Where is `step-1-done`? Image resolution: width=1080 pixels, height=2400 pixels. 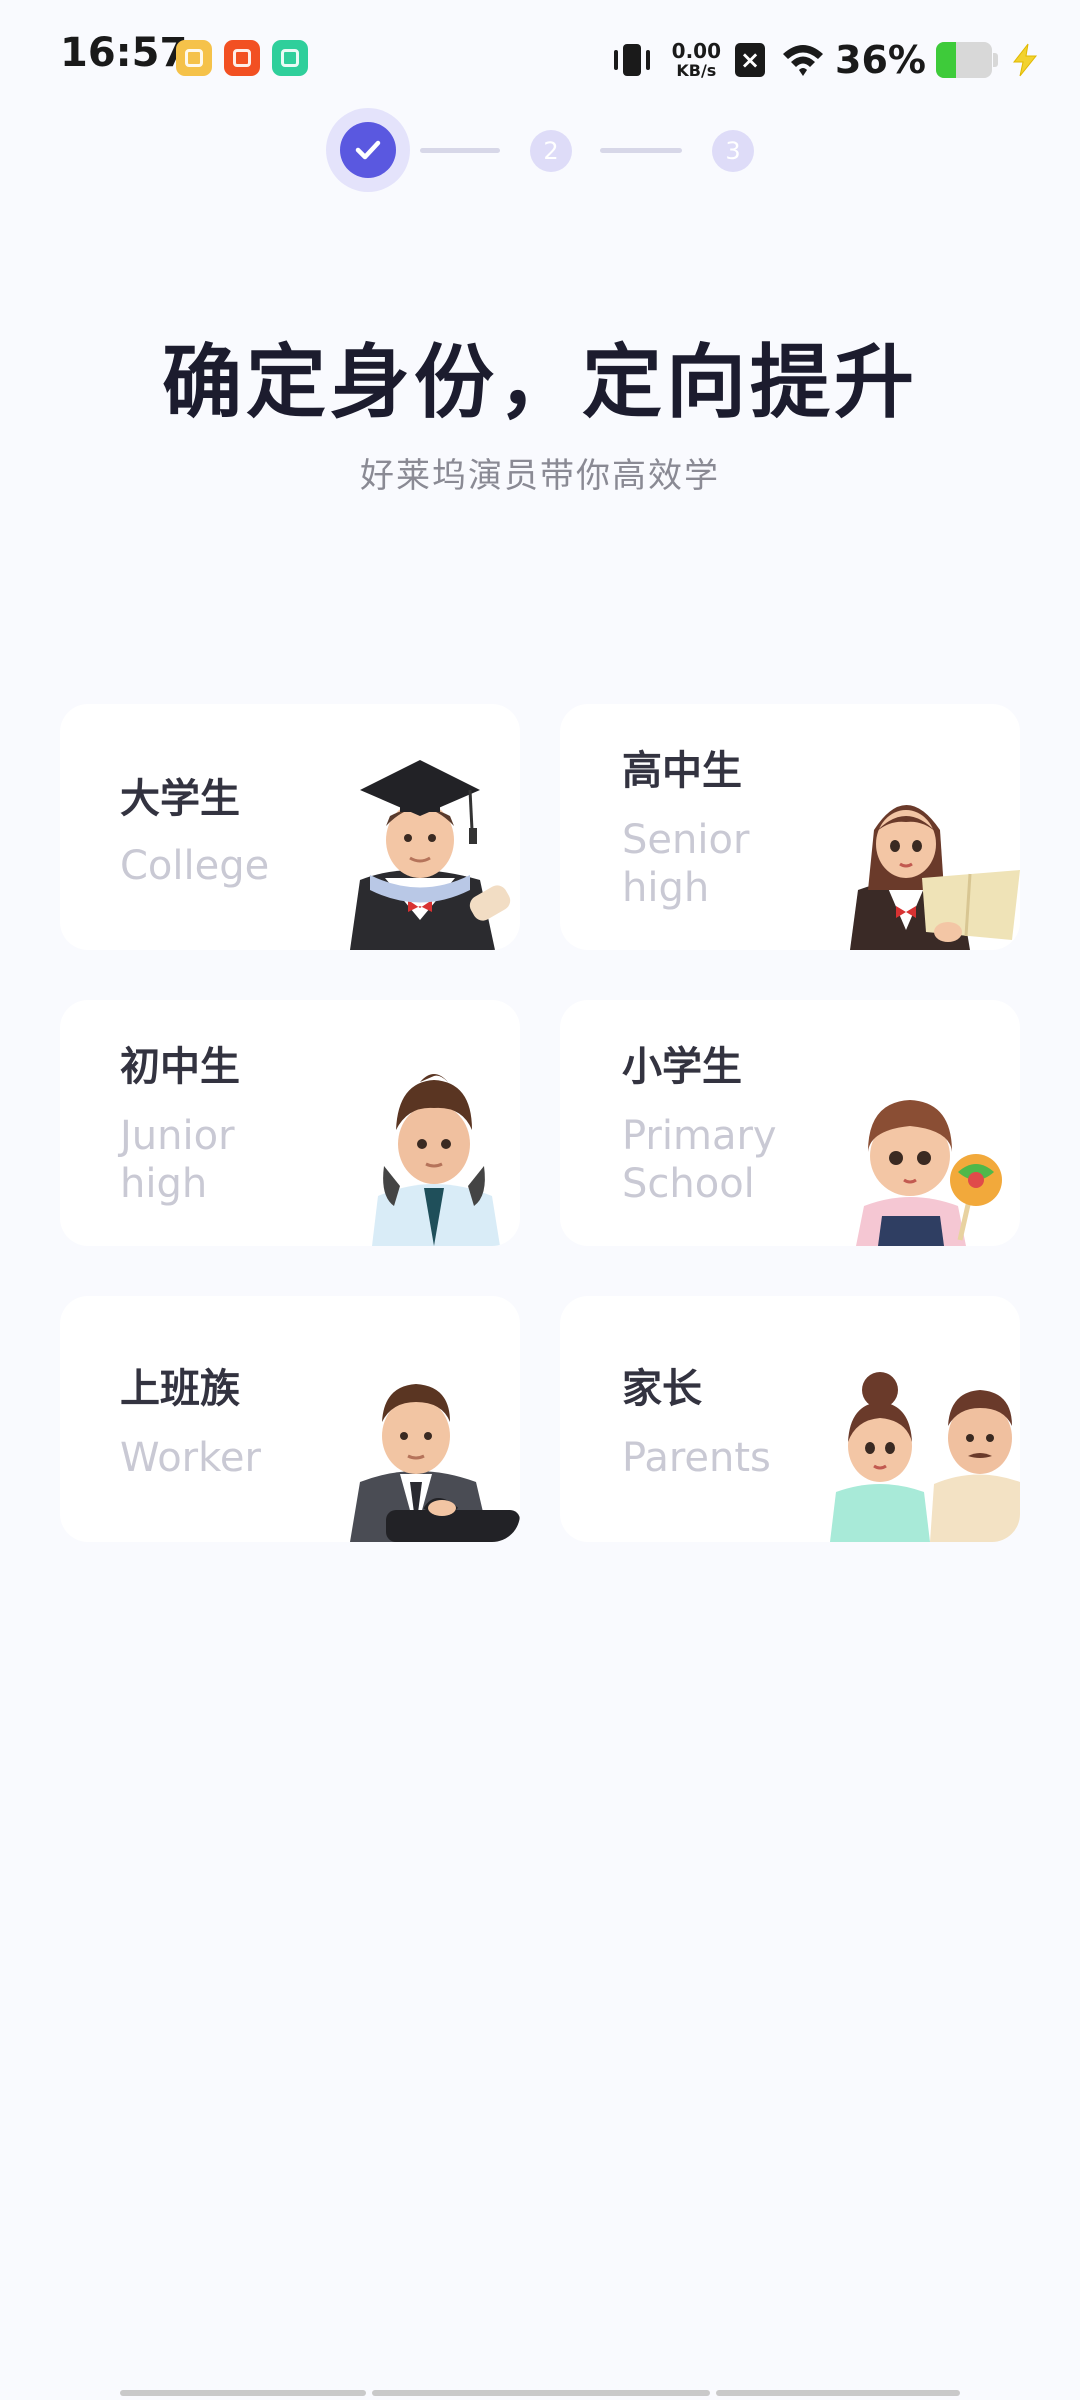 step-1-done is located at coordinates (368, 150).